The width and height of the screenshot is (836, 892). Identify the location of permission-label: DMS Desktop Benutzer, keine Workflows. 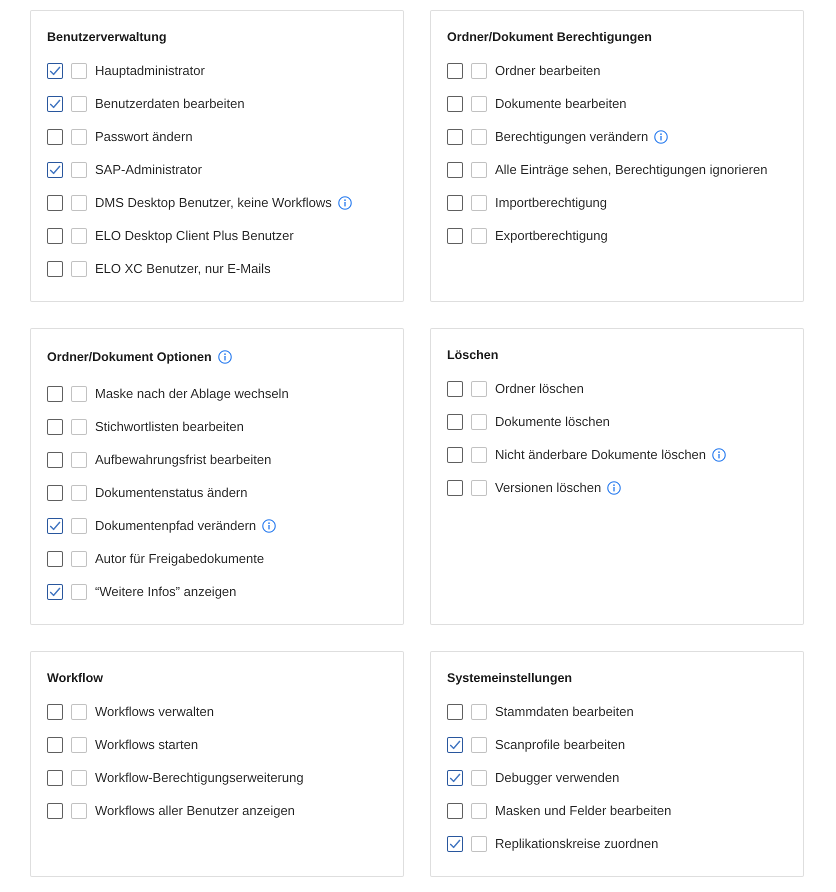
(213, 202).